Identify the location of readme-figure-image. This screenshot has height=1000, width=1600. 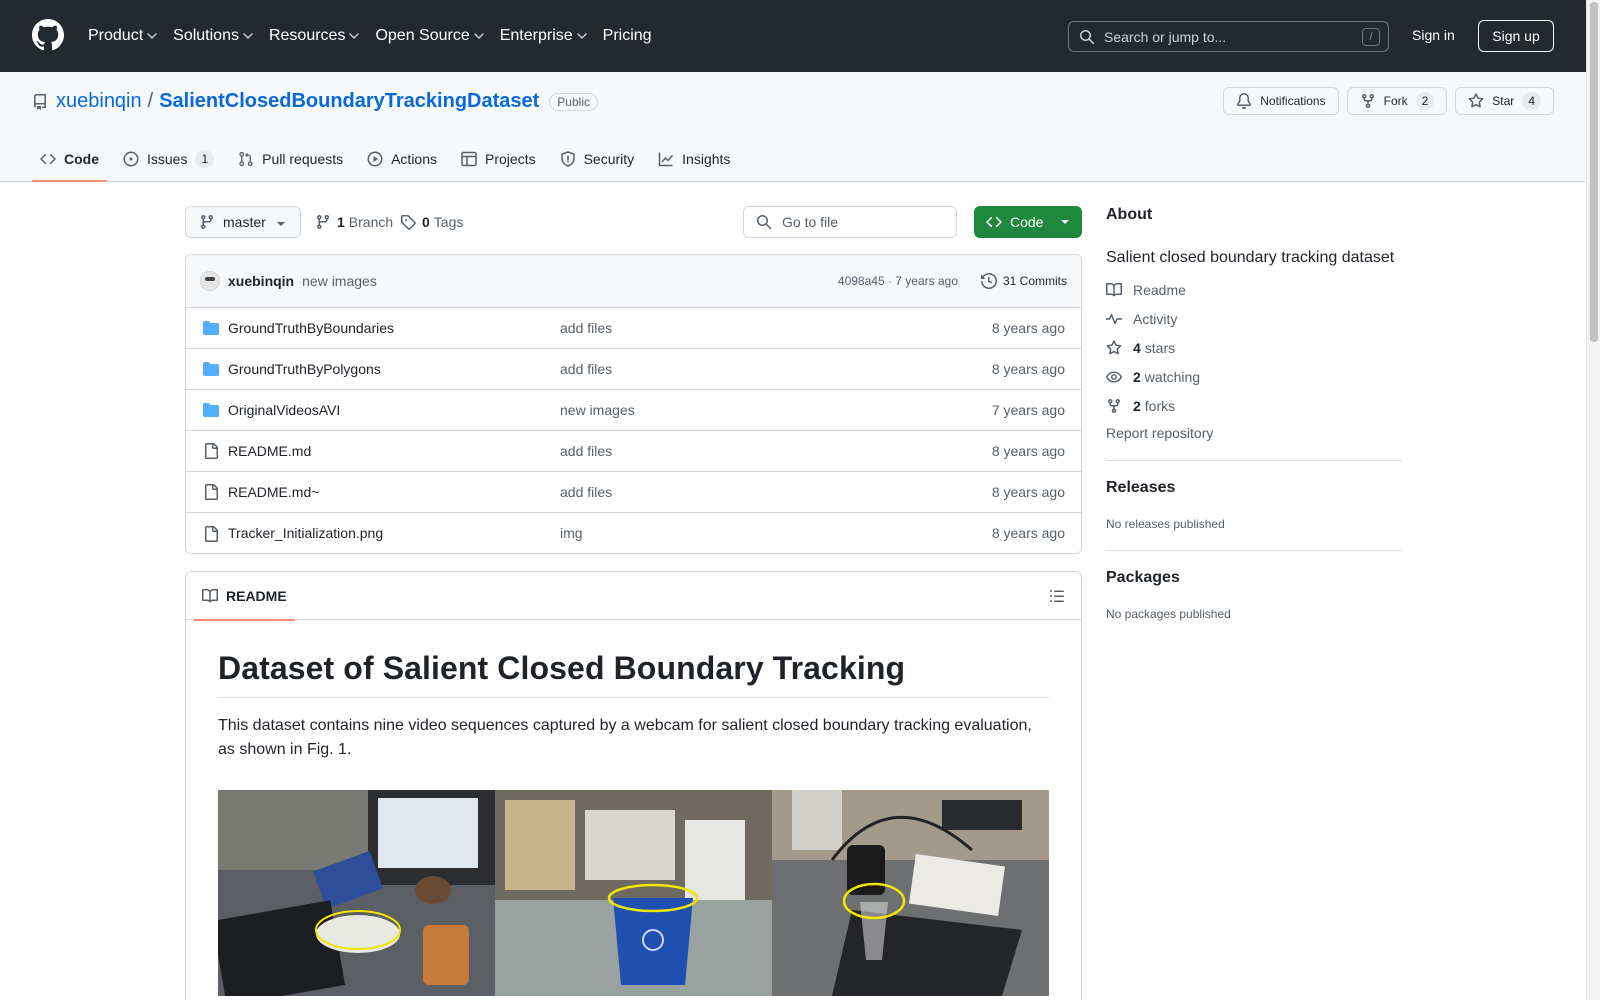
(633, 893).